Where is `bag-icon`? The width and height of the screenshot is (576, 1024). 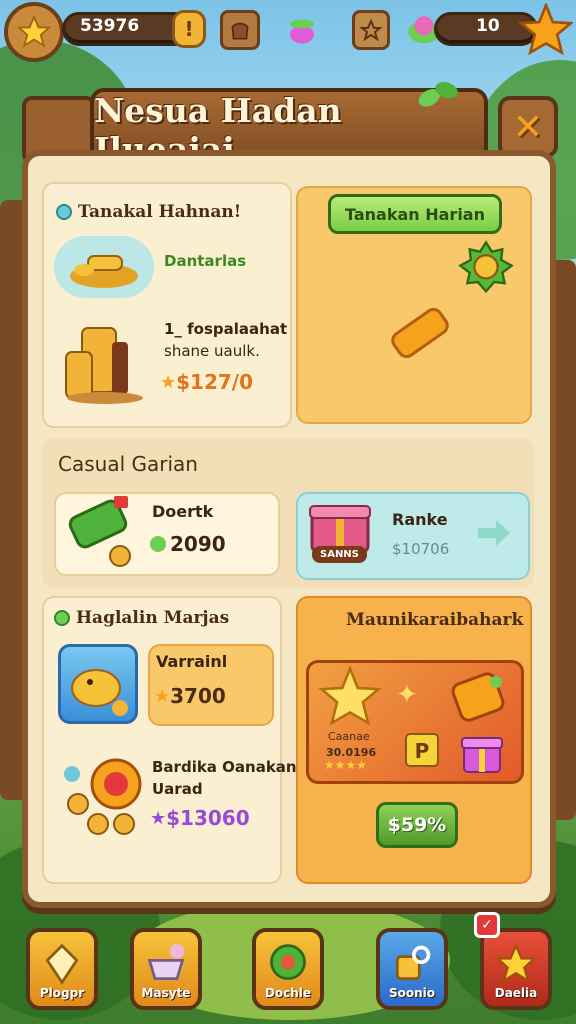 bag-icon is located at coordinates (240, 30).